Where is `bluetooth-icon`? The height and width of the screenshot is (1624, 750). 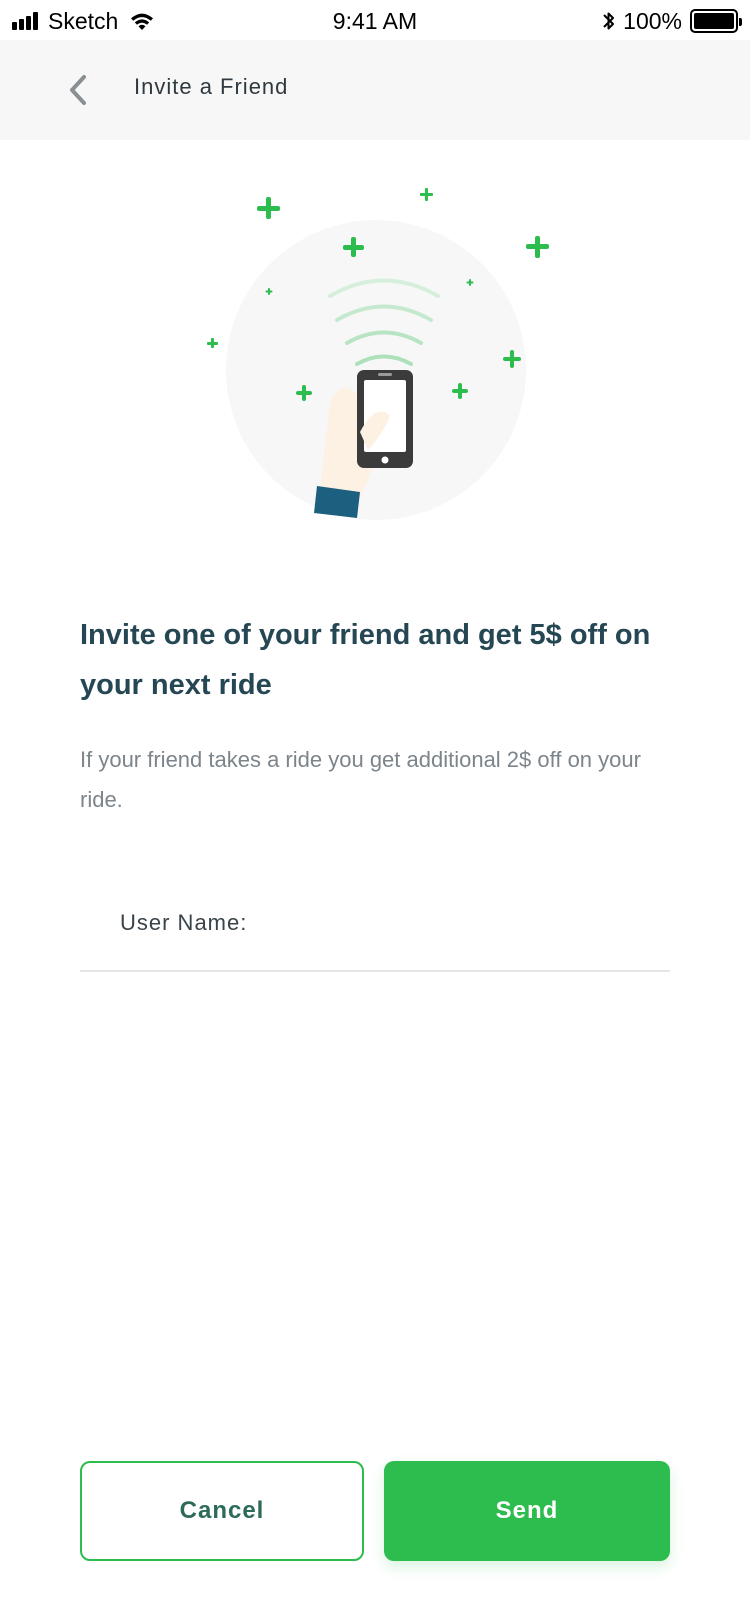
bluetooth-icon is located at coordinates (609, 21).